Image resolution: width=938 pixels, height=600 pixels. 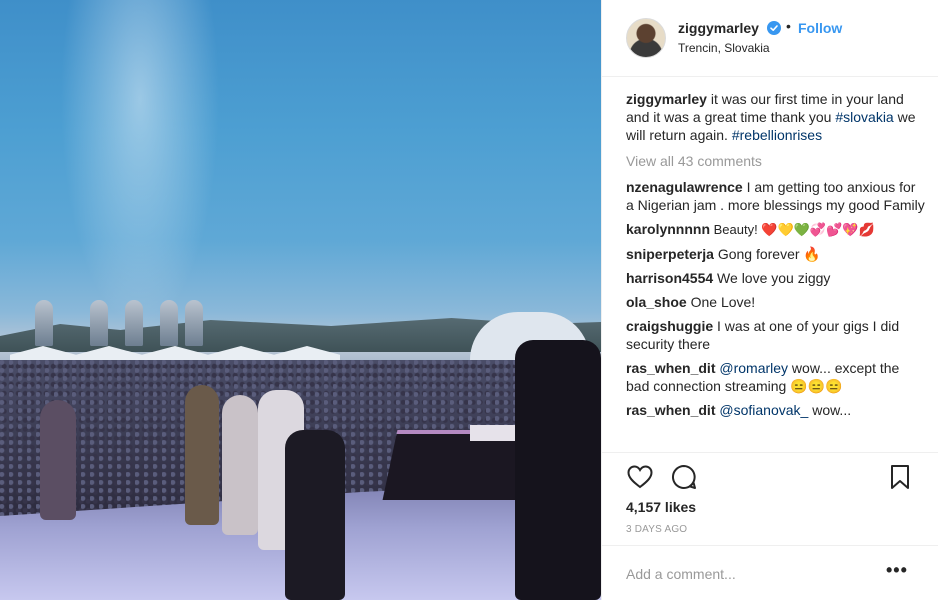 What do you see at coordinates (864, 117) in the screenshot?
I see `hashtag-link: #slovakia` at bounding box center [864, 117].